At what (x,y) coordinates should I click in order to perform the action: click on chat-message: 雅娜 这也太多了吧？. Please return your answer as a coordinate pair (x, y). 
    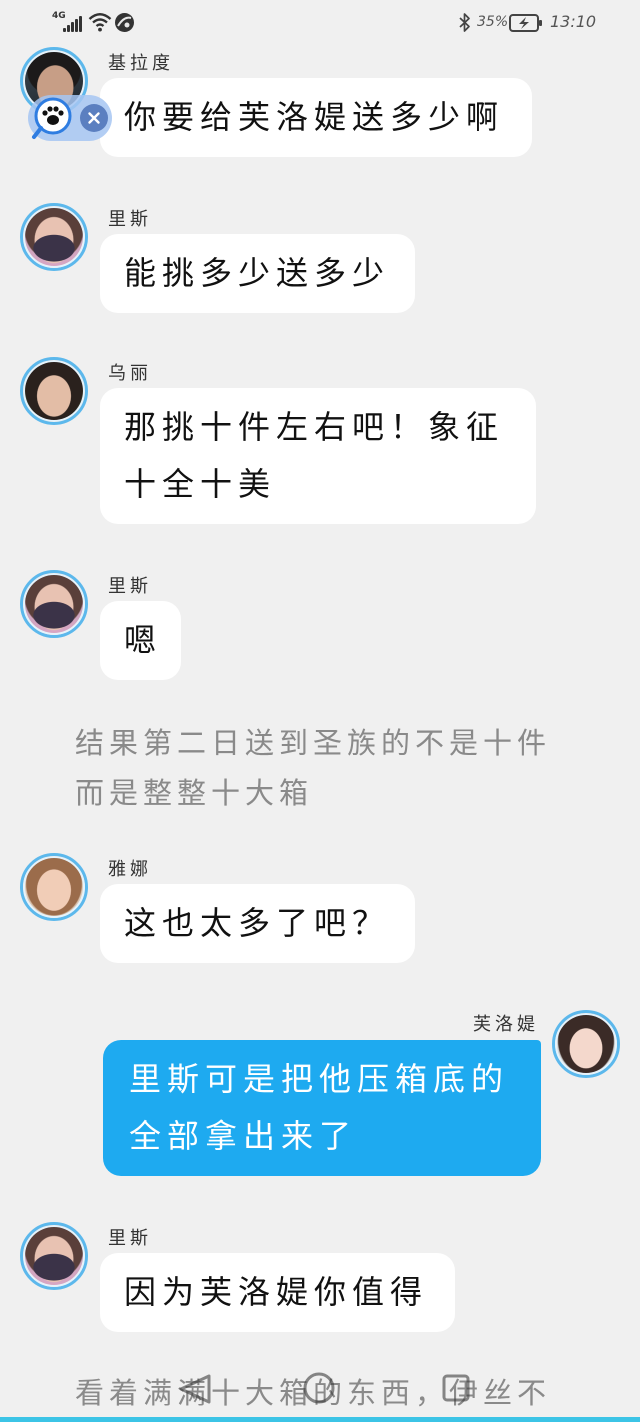
    Looking at the image, I should click on (320, 908).